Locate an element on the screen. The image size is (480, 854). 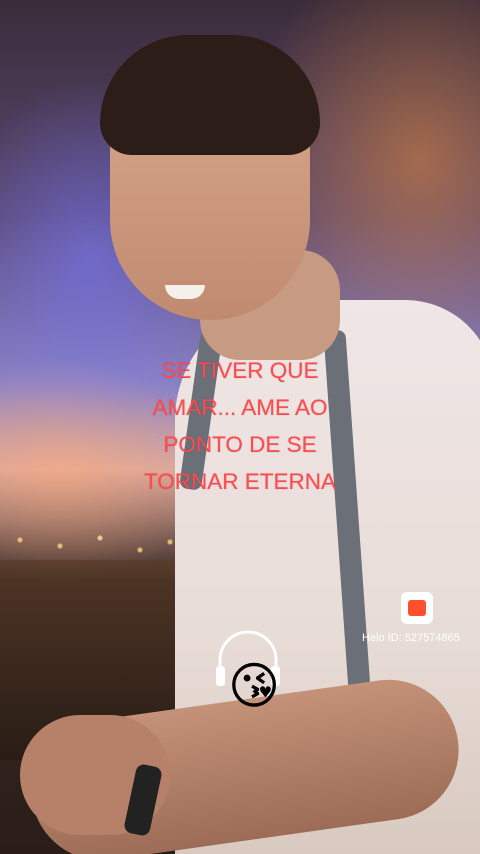
kiss-emoji-icon: 😘 is located at coordinates (254, 686).